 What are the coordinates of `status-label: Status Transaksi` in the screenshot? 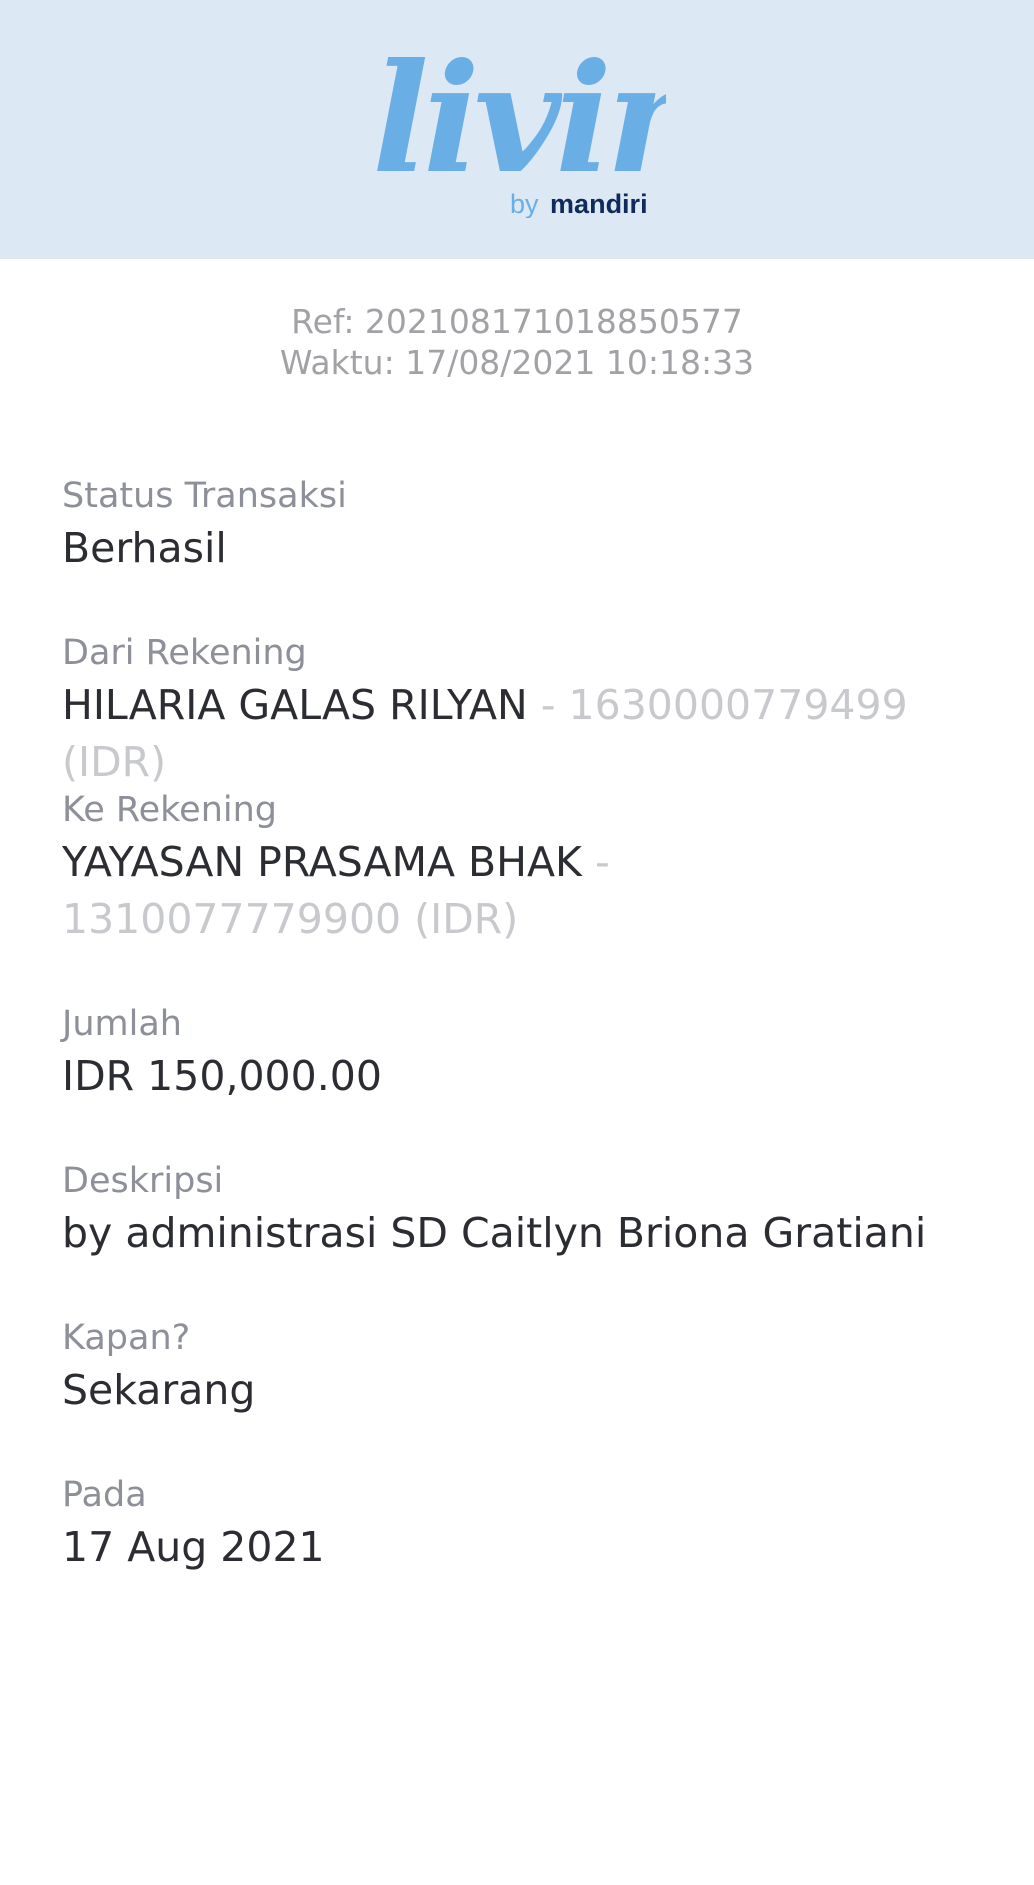 It's located at (204, 496).